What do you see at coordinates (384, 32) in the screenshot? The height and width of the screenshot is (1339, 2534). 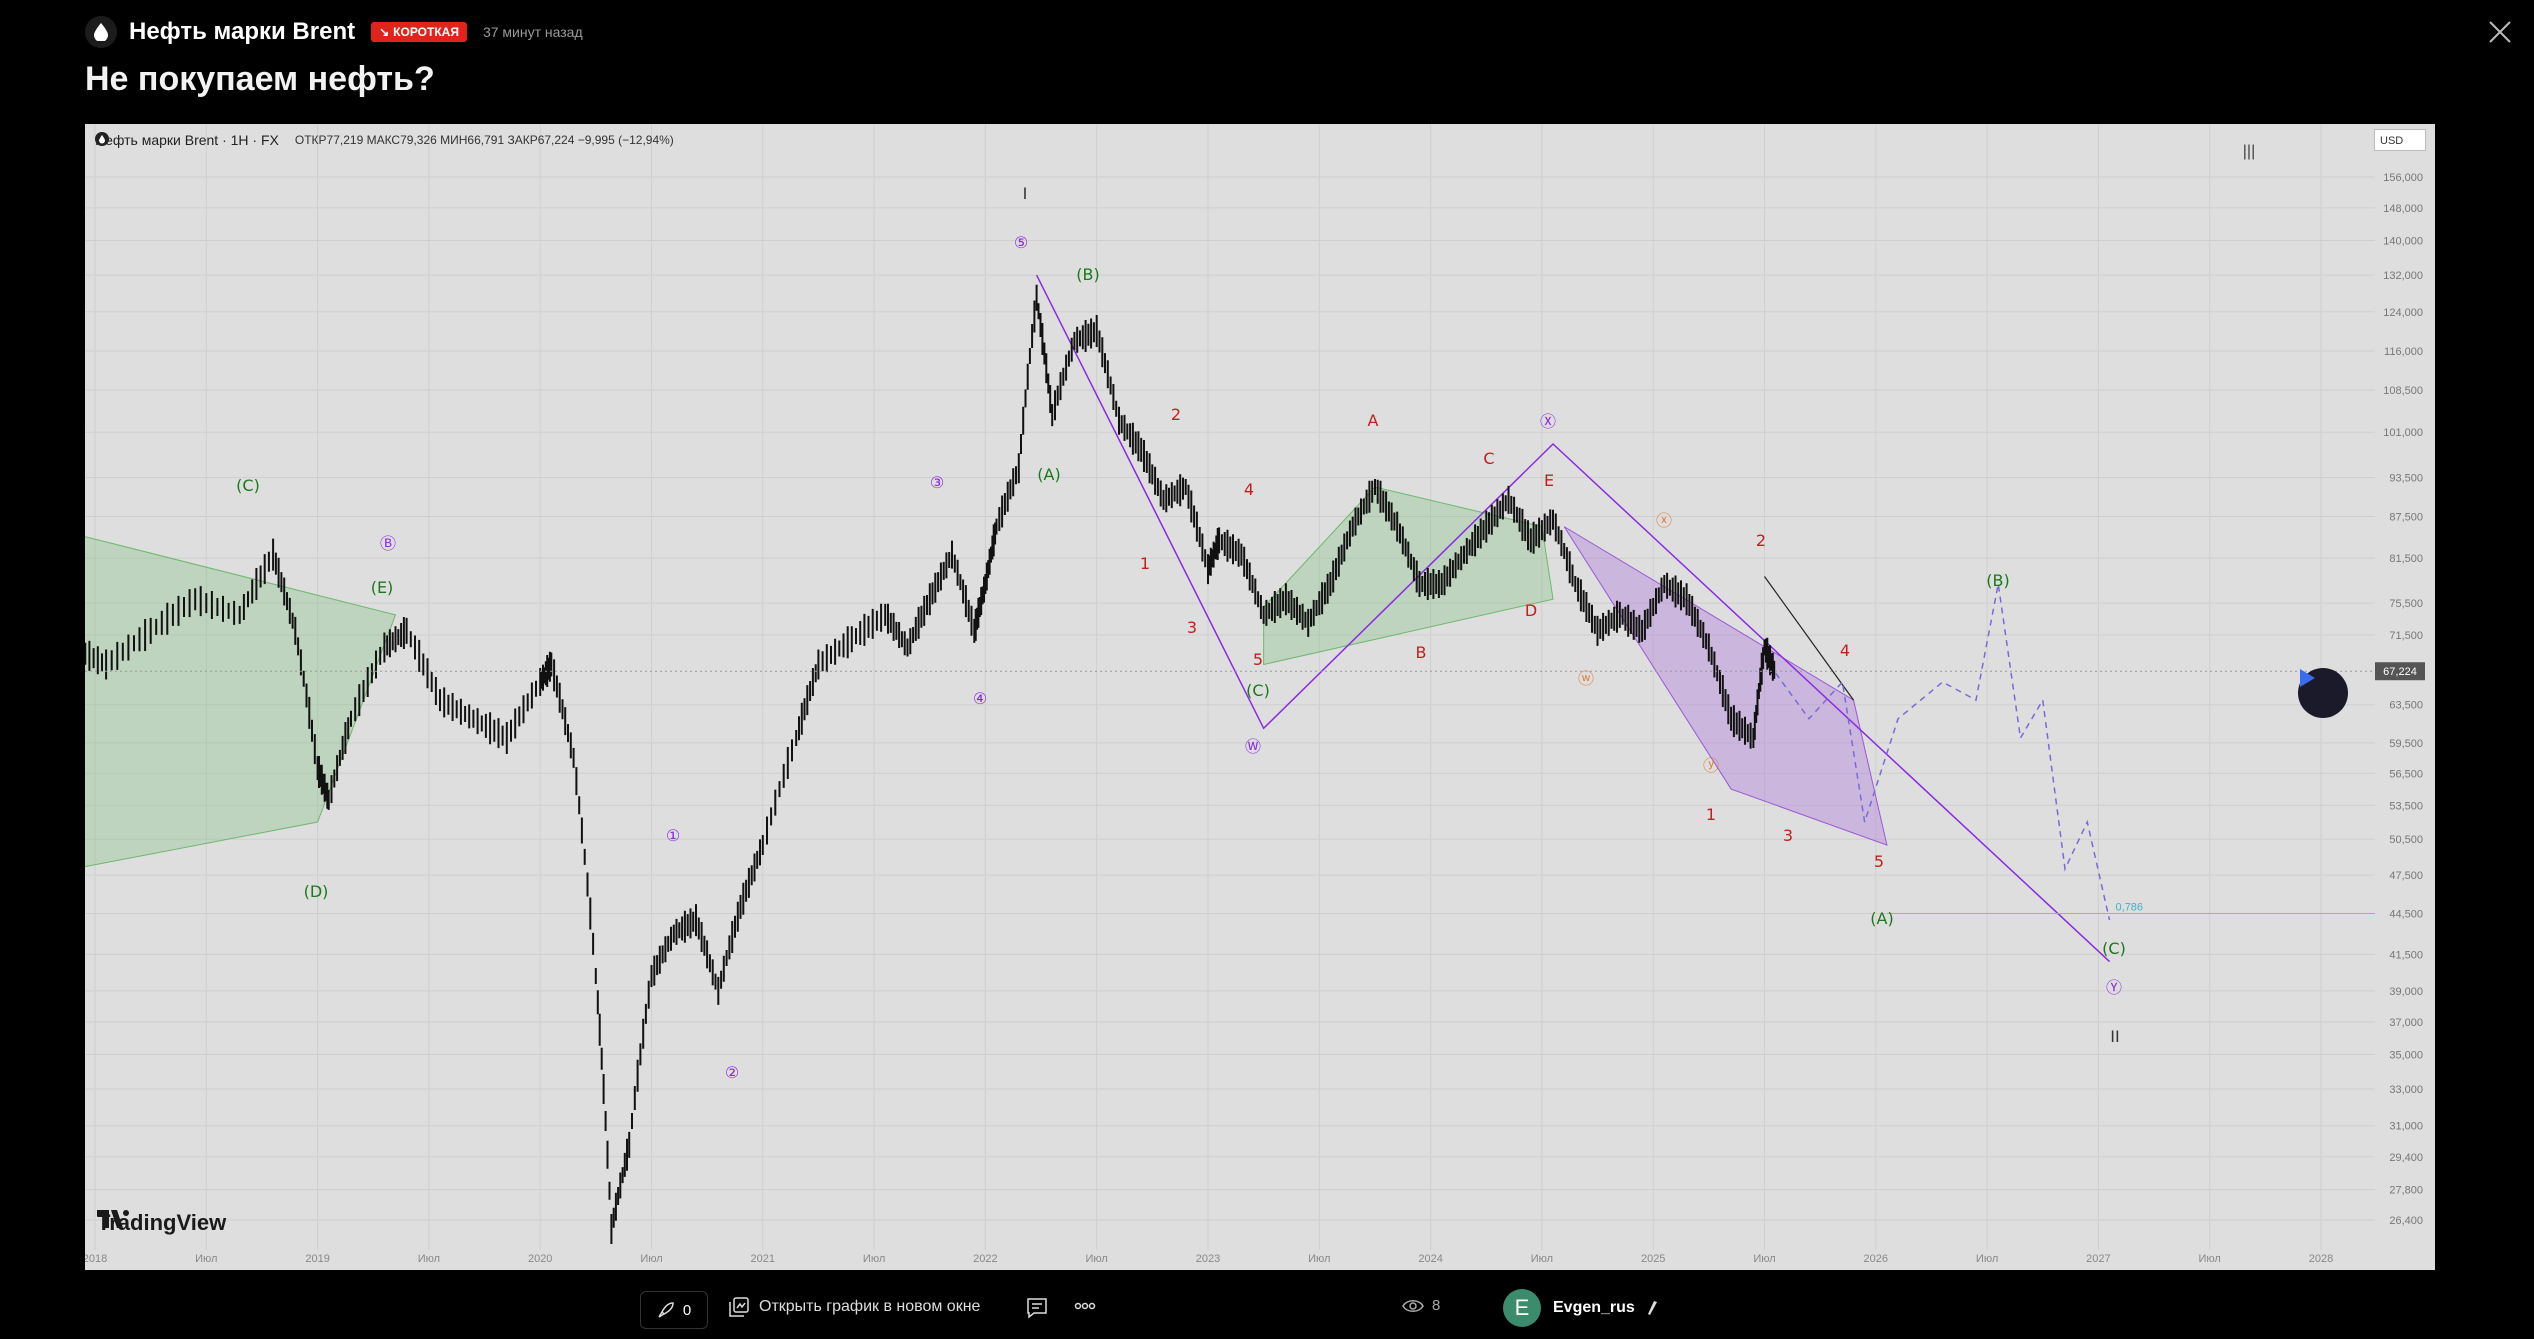 I see `arrow-down-icon: ↘` at bounding box center [384, 32].